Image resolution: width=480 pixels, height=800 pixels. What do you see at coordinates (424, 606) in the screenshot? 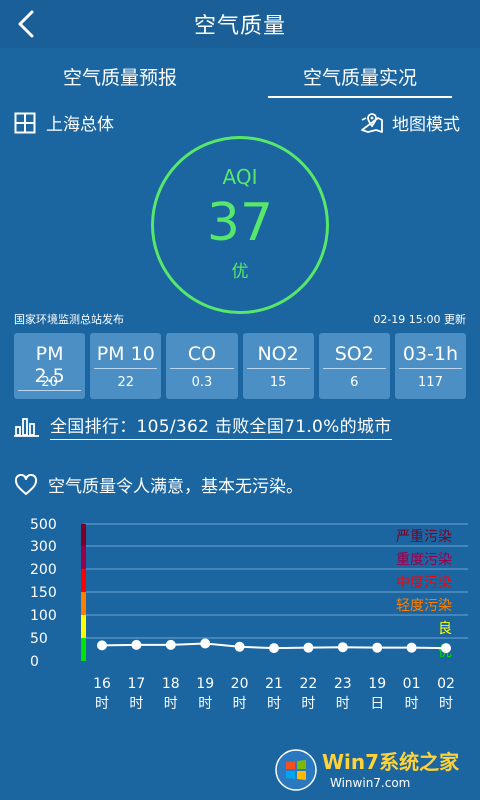
I see `level-label: 轻度污染` at bounding box center [424, 606].